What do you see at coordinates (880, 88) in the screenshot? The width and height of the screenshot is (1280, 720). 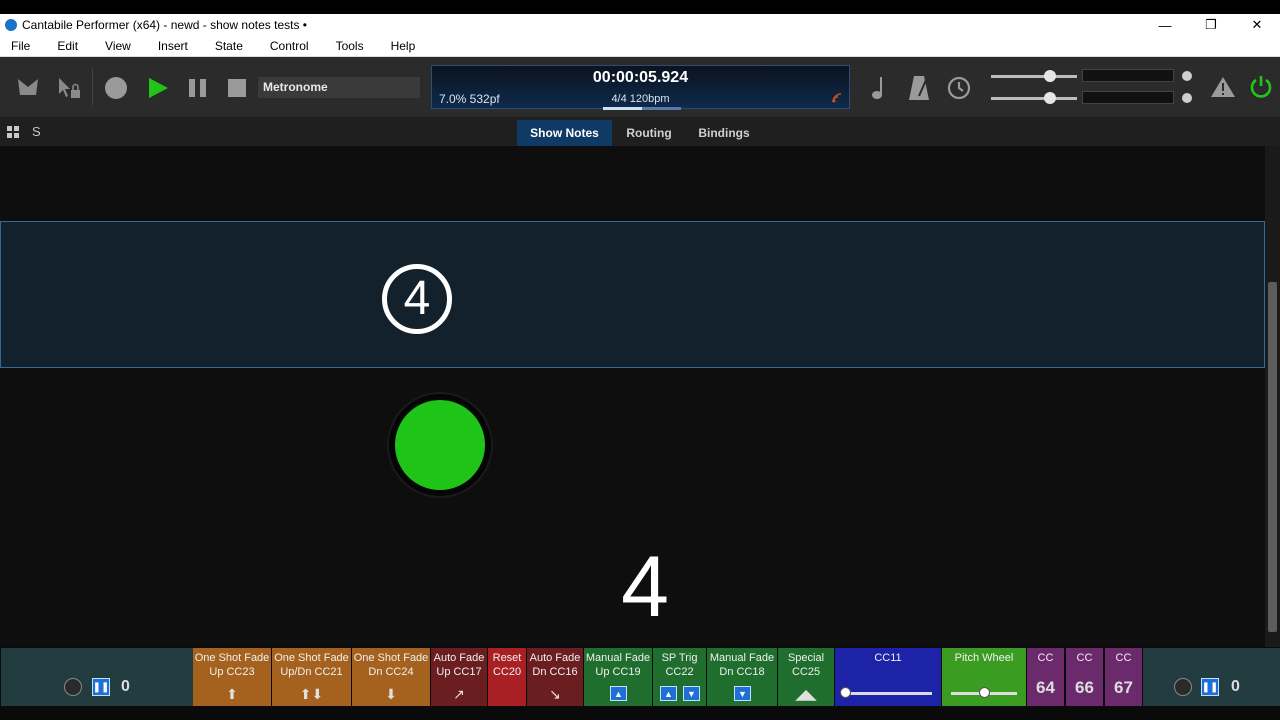 I see `note-icon` at bounding box center [880, 88].